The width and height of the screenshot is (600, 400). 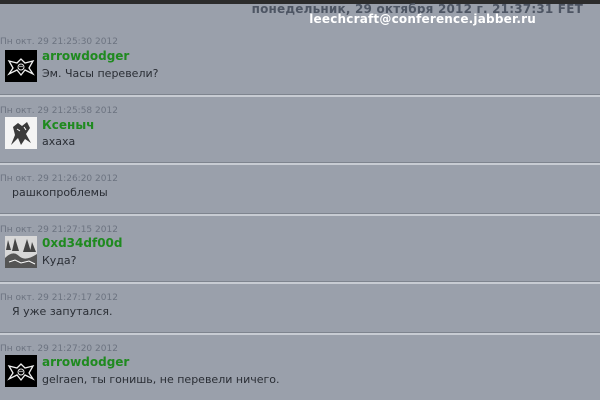 What do you see at coordinates (82, 243) in the screenshot?
I see `message-nick: 0xd34df00d` at bounding box center [82, 243].